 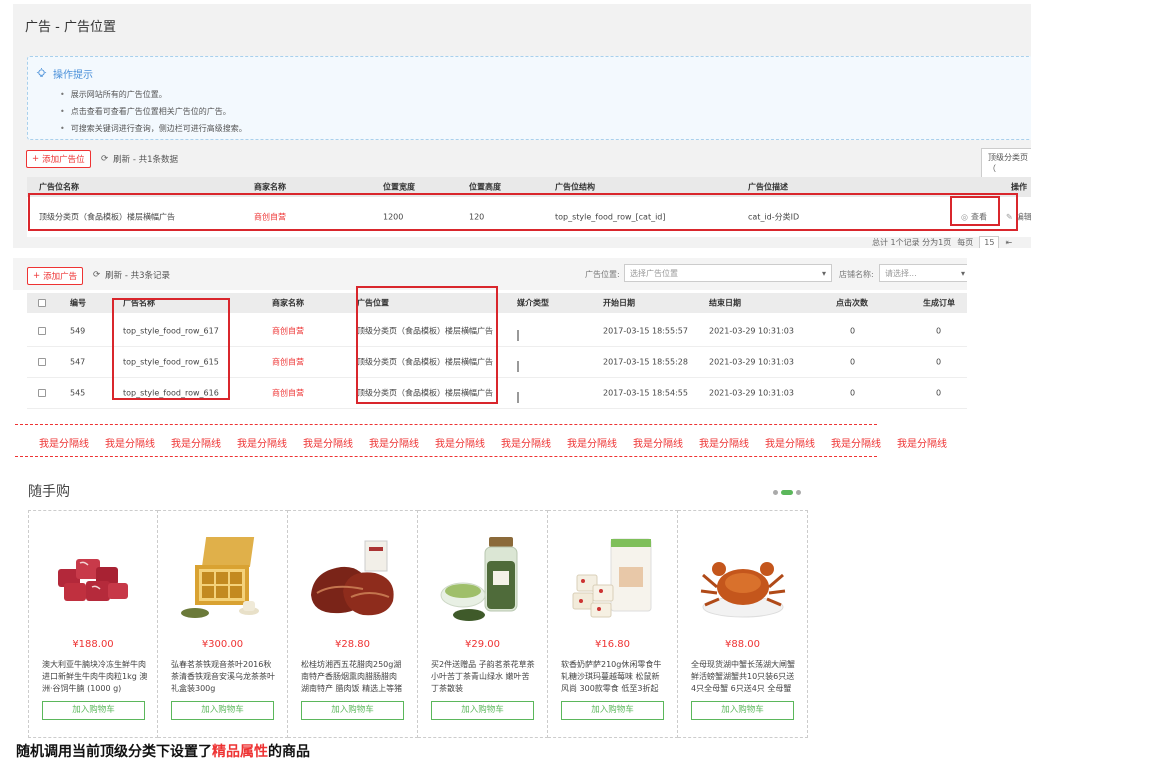 What do you see at coordinates (768, 187) in the screenshot?
I see `column-header: 广告位描述` at bounding box center [768, 187].